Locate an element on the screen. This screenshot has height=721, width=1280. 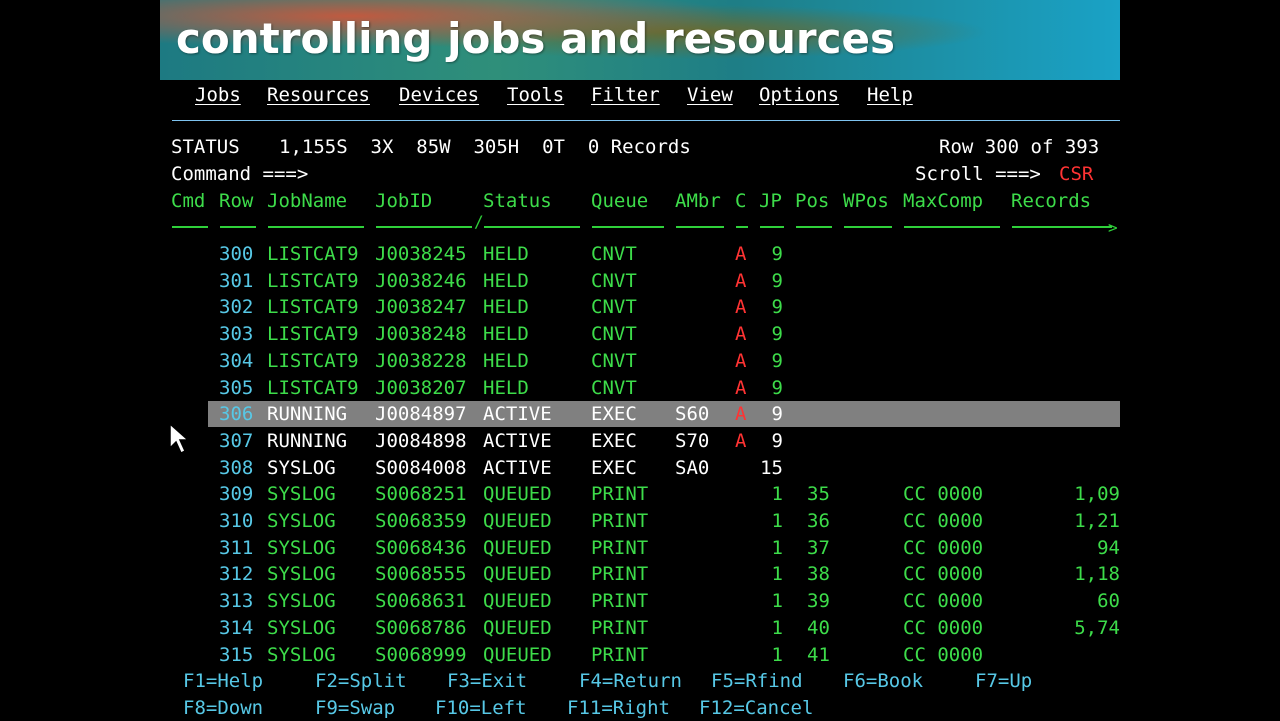
table-row: 311 SYSLOG S0068436 QUEUED PRINT 1 37 CC 0000 94 is located at coordinates (640, 548).